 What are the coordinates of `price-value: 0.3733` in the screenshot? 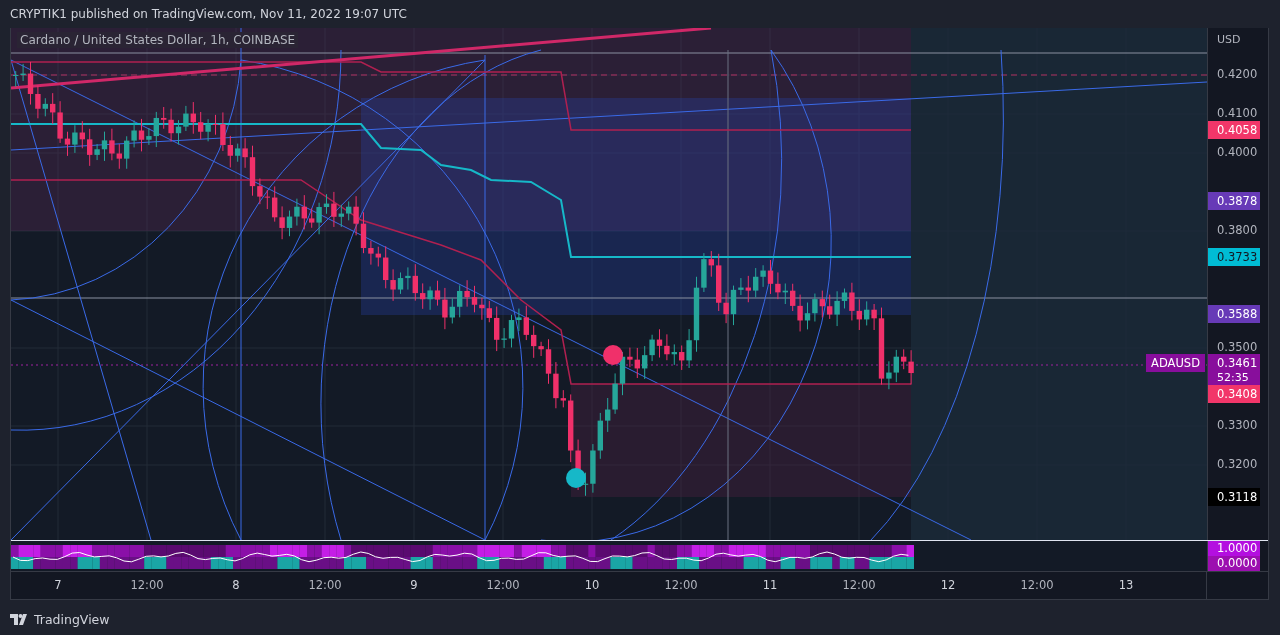 It's located at (1238, 257).